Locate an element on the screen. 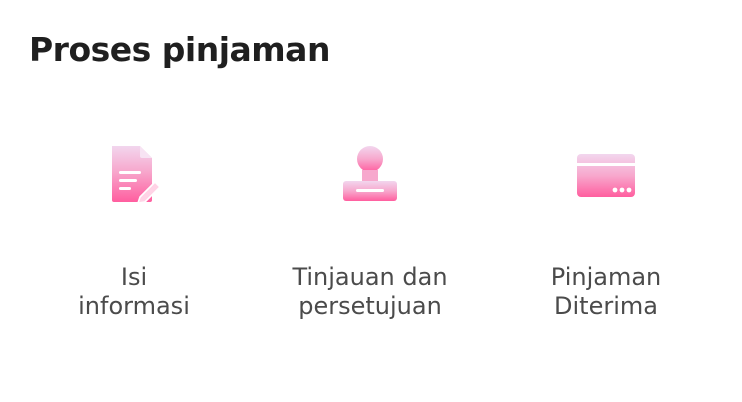  page-title: Proses pinjaman is located at coordinates (179, 49).